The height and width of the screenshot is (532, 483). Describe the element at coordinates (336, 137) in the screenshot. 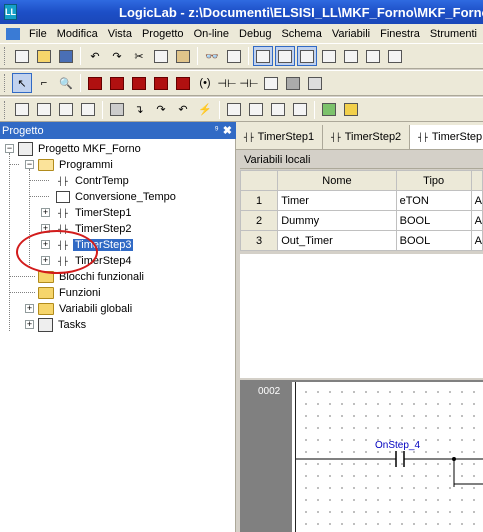

I see `ladder-program-icon: ┤├` at that location.